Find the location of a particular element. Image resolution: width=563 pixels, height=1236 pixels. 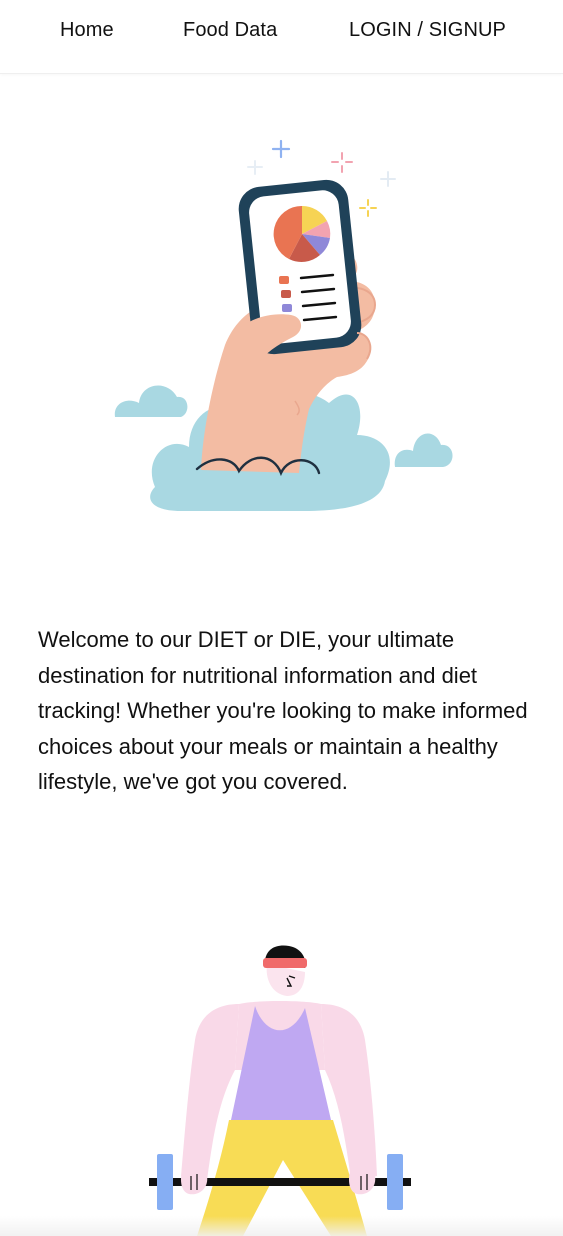

nav-home-link: Home is located at coordinates (87, 30).